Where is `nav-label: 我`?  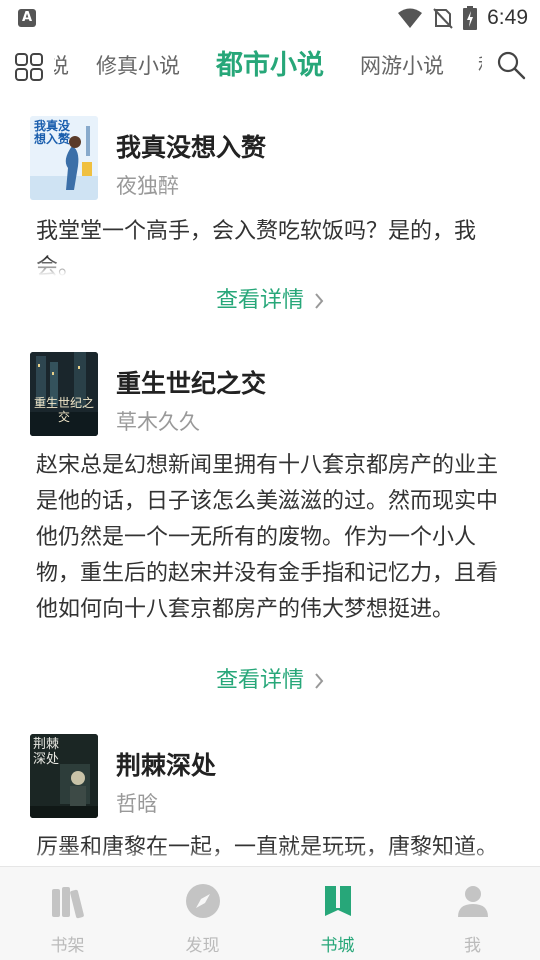 nav-label: 我 is located at coordinates (472, 946).